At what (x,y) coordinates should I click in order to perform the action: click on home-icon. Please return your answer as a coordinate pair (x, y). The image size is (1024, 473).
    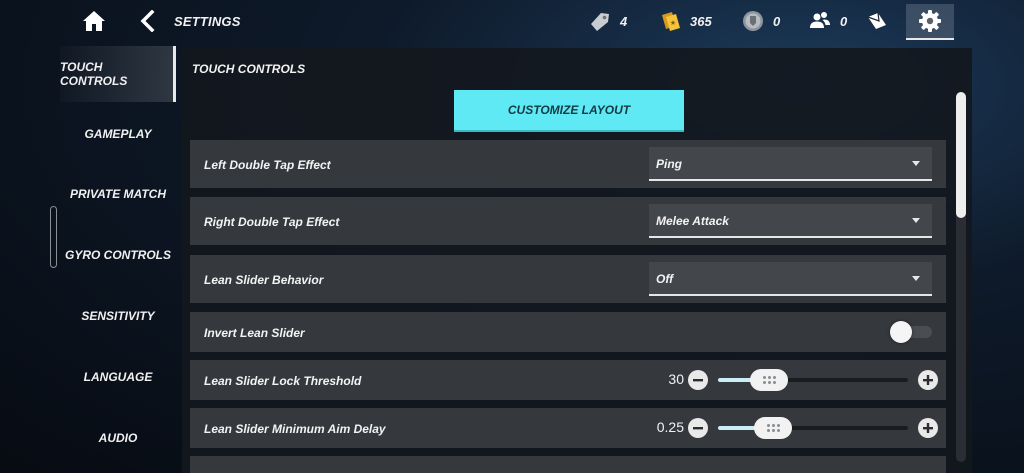
    Looking at the image, I should click on (94, 21).